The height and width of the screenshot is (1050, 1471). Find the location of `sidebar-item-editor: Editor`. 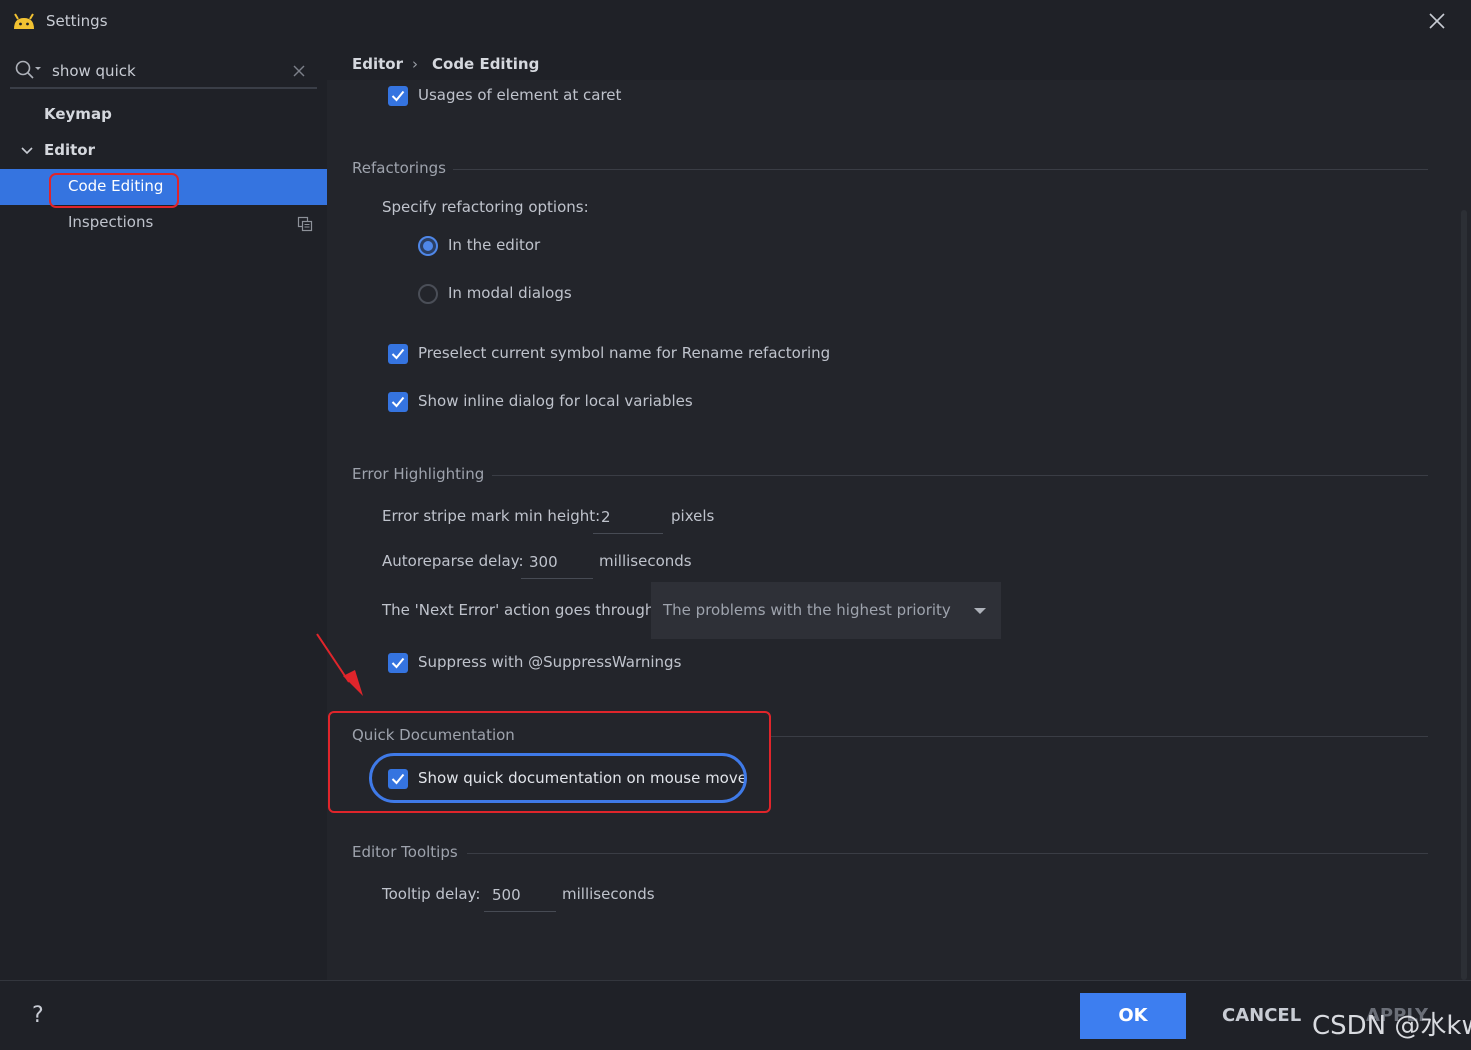

sidebar-item-editor: Editor is located at coordinates (163, 151).